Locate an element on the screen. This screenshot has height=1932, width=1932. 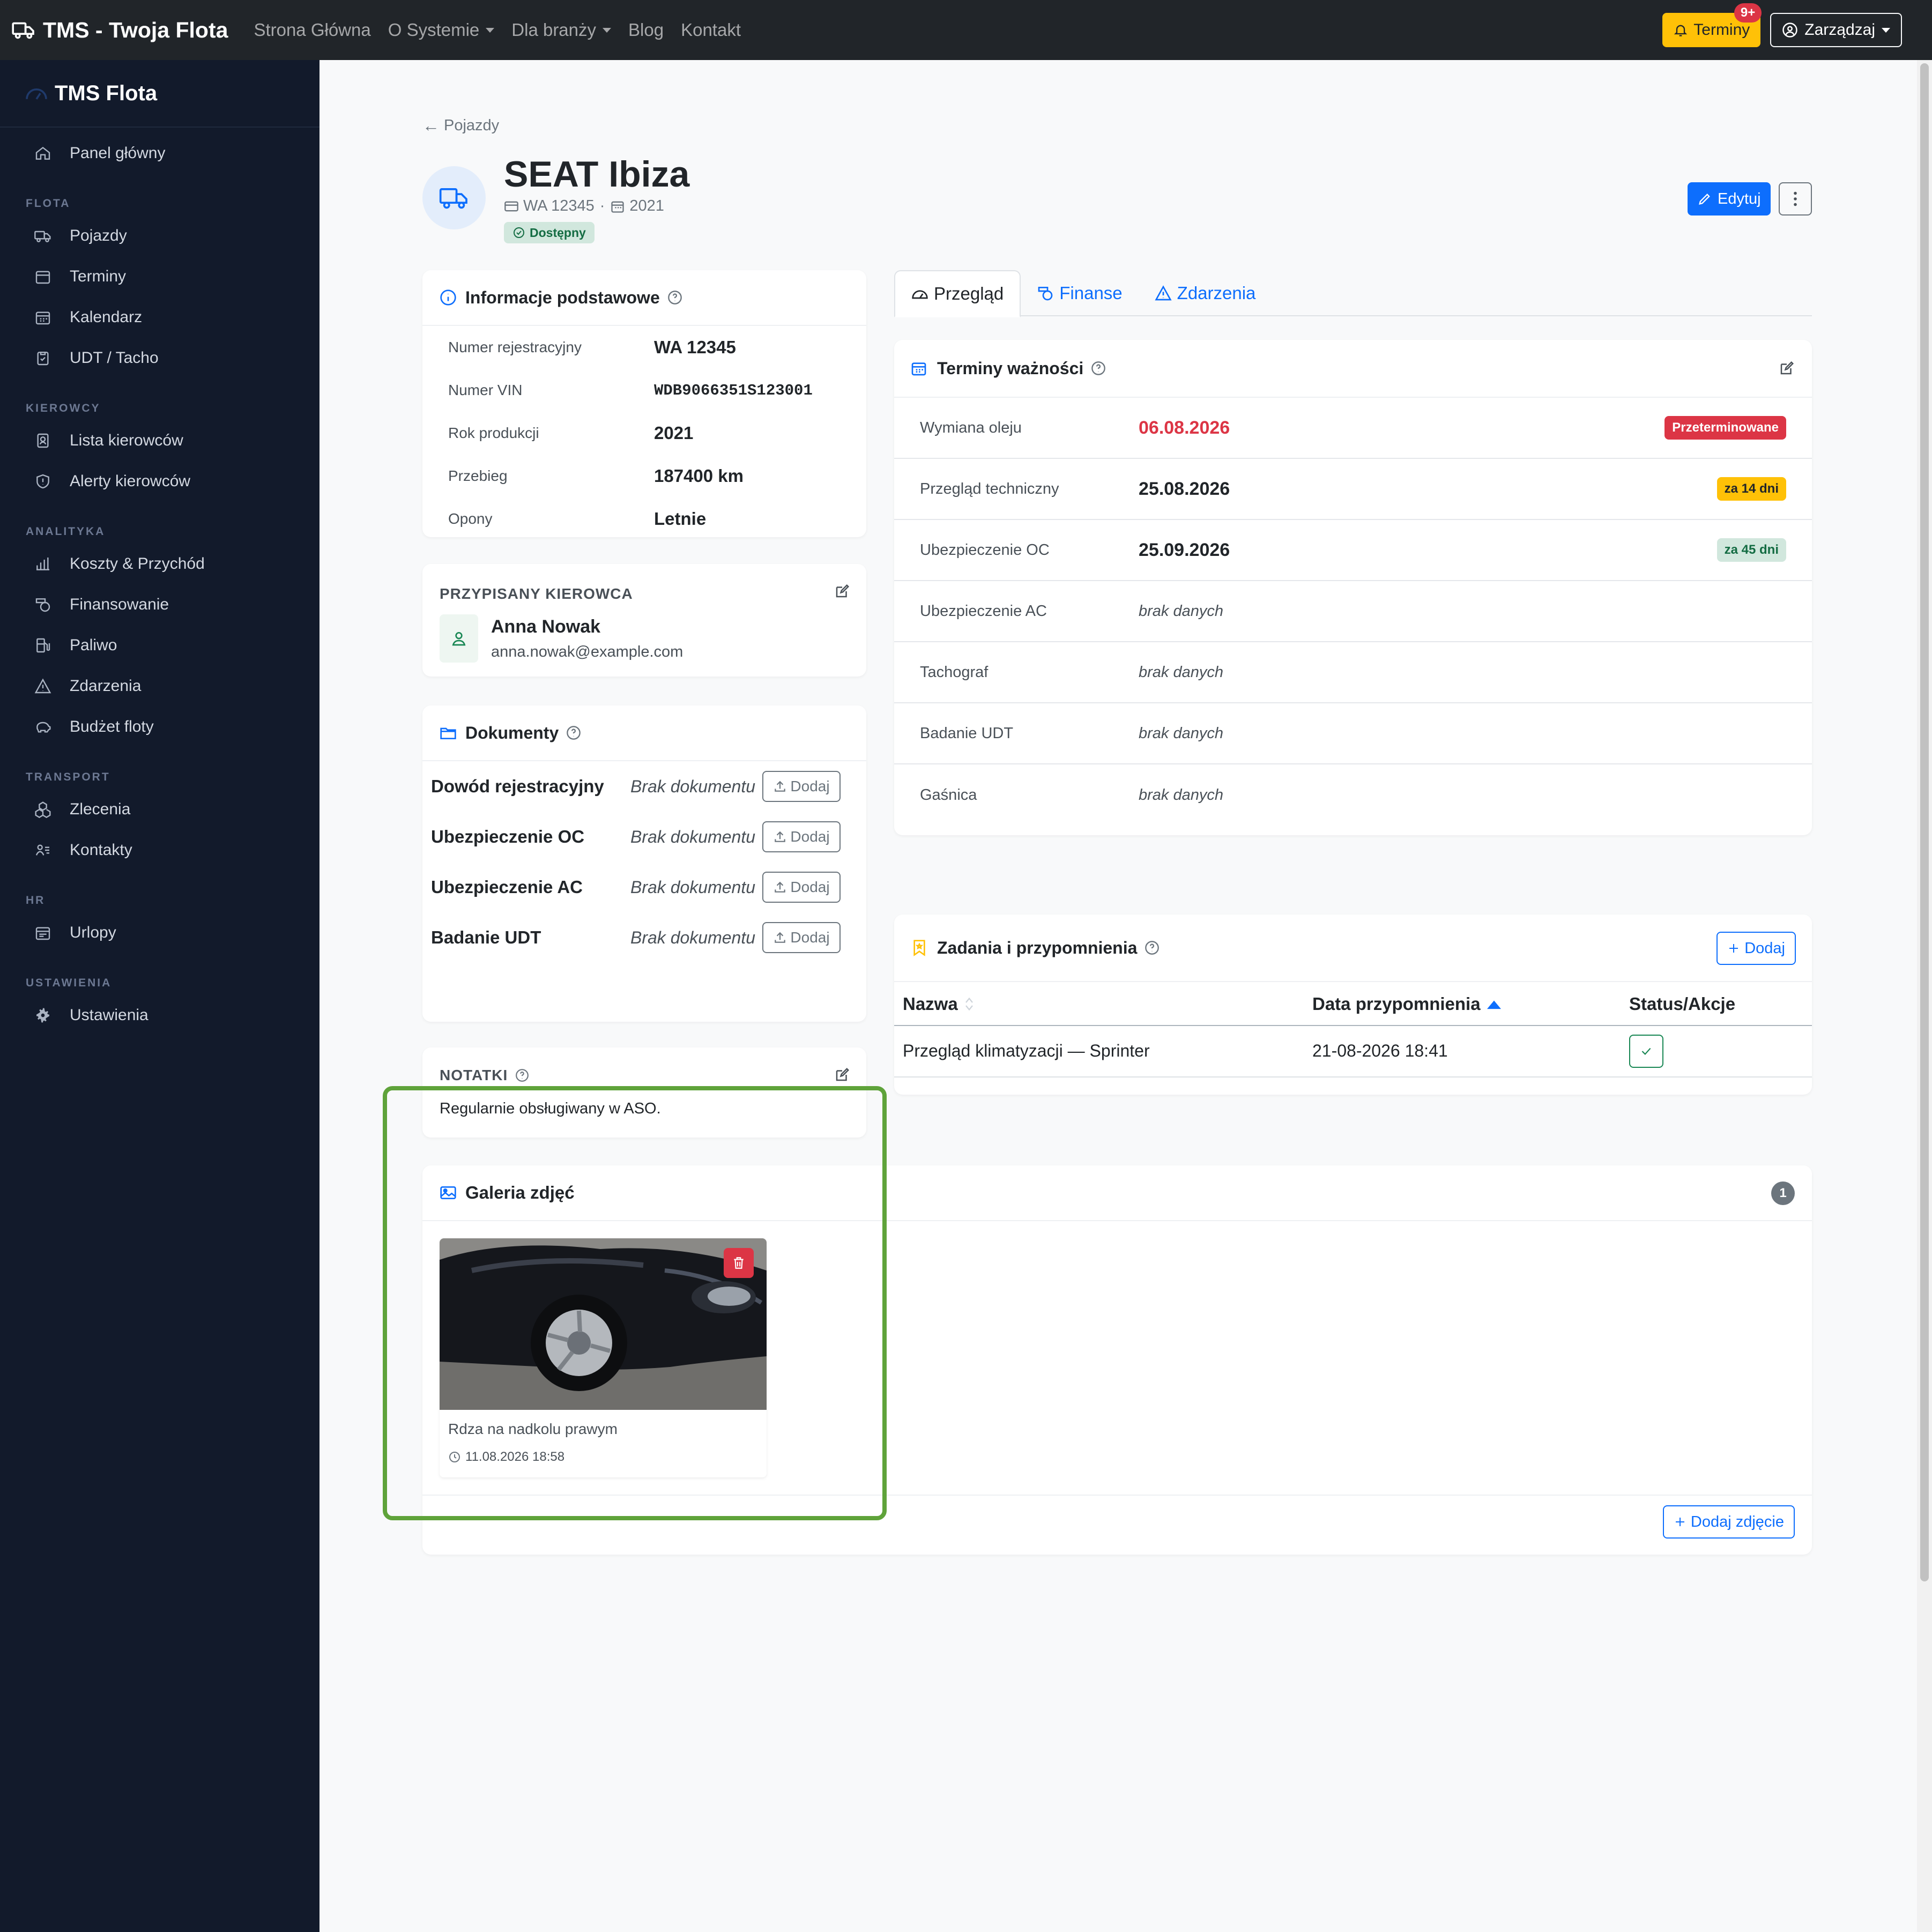
sidebar-brand: TMS Flota is located at coordinates (159, 94).